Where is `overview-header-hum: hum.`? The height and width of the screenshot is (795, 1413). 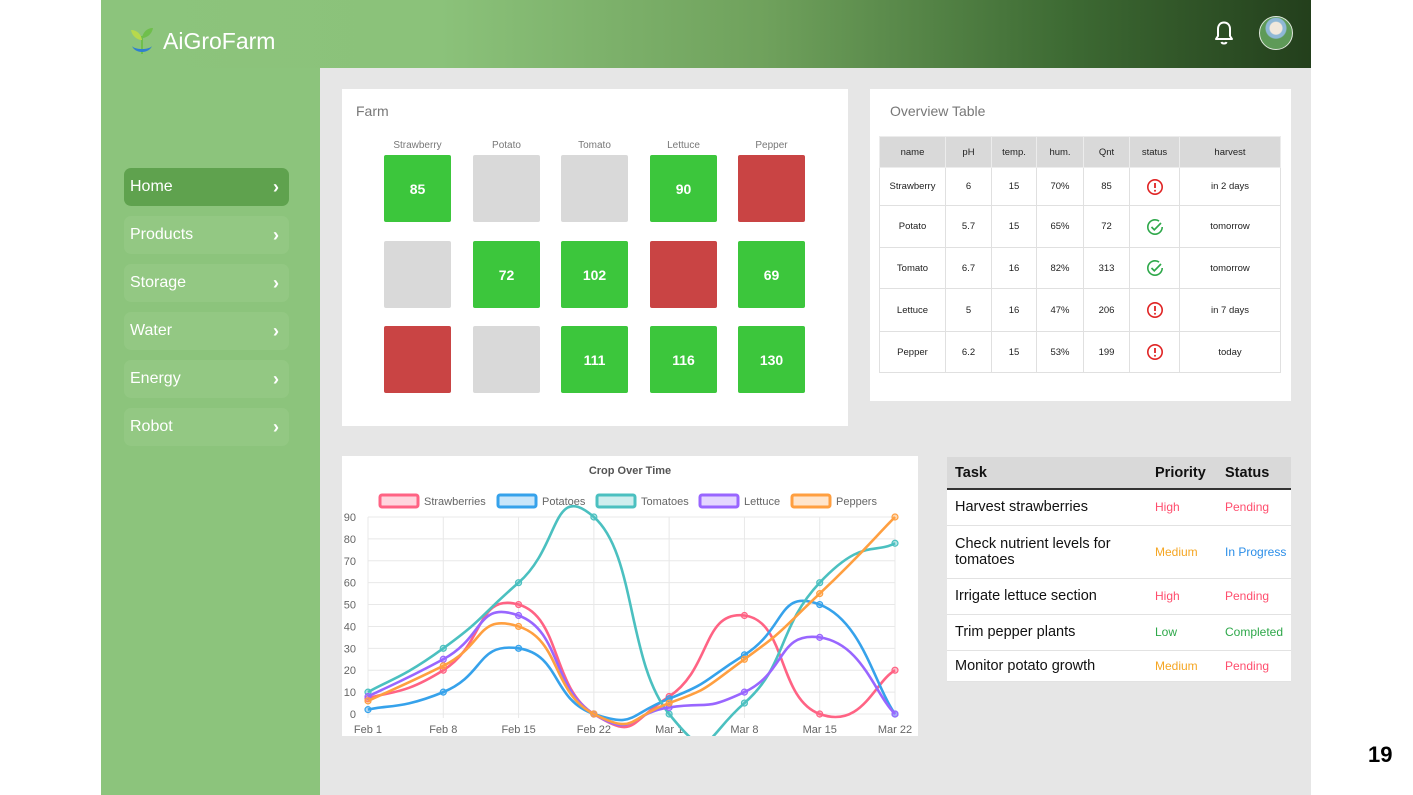 overview-header-hum: hum. is located at coordinates (1060, 152).